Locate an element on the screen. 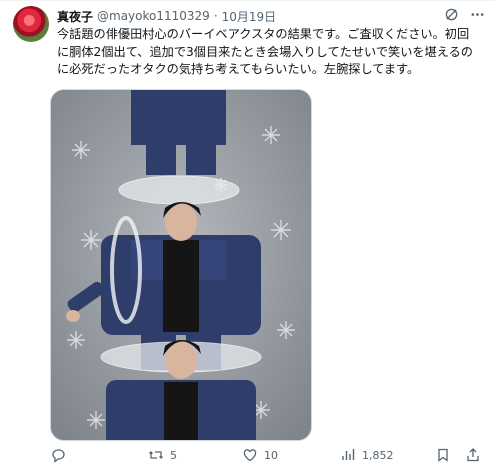  retweet-button: 5 is located at coordinates (162, 455).